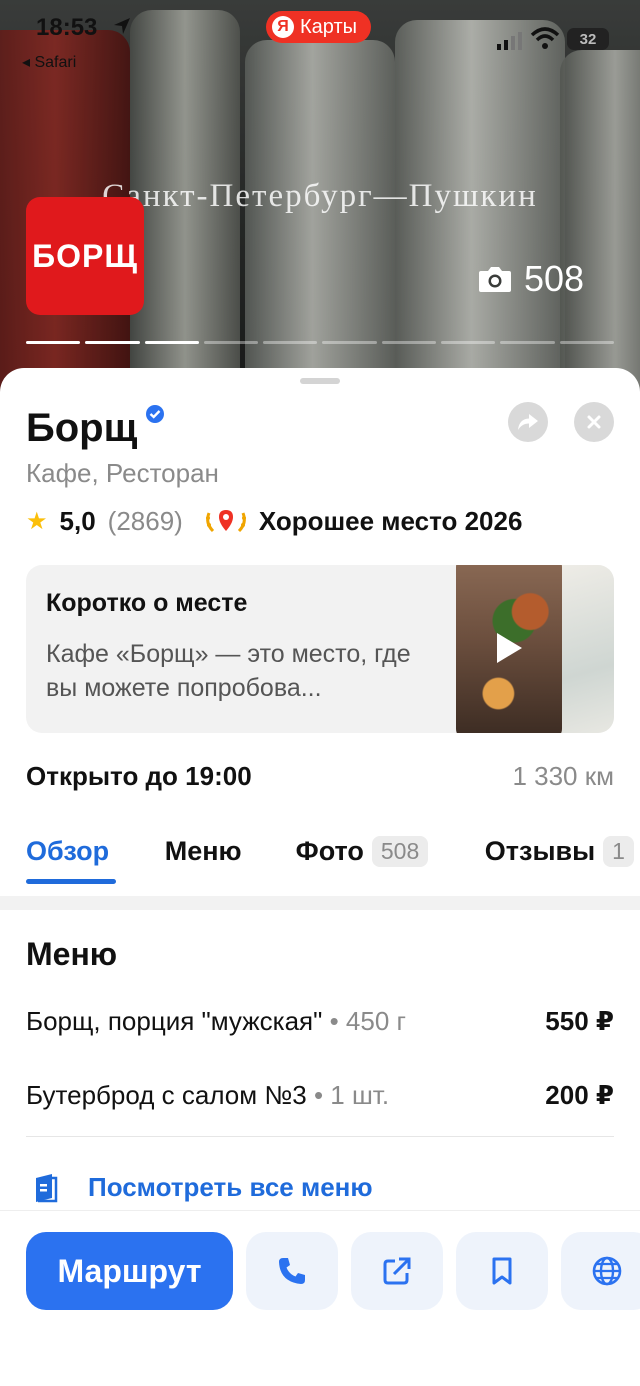 This screenshot has height=1386, width=640. I want to click on photo-count: 508, so click(531, 279).